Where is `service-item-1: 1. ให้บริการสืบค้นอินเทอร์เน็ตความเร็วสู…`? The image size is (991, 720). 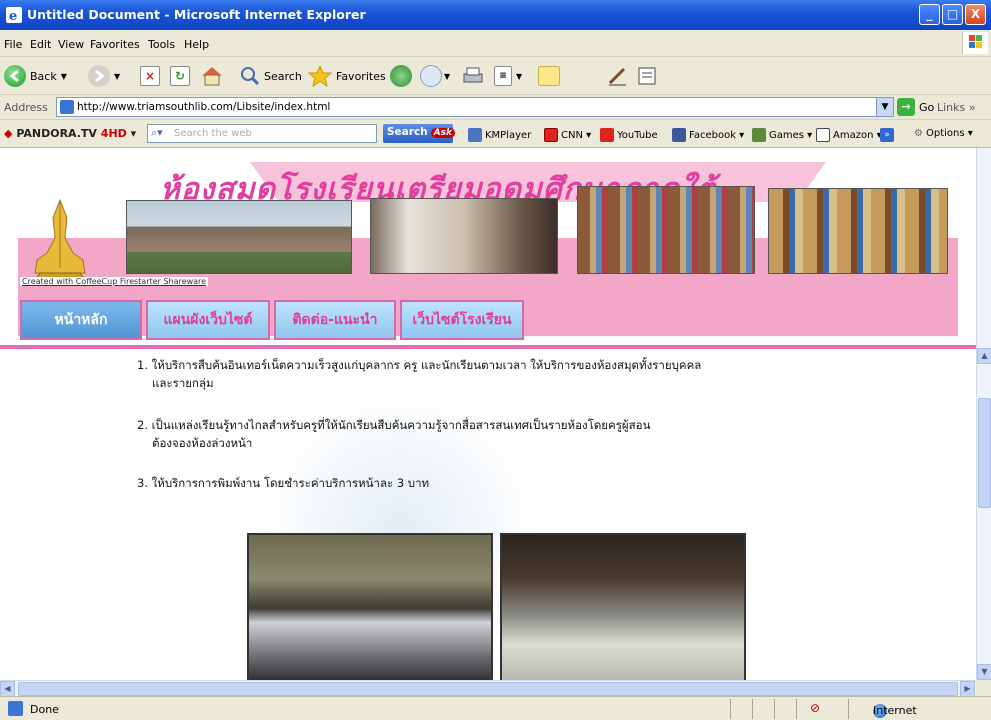
service-item-1: 1. ให้บริการสืบค้นอินเทอร์เน็ตความเร็วสู… is located at coordinates (419, 365).